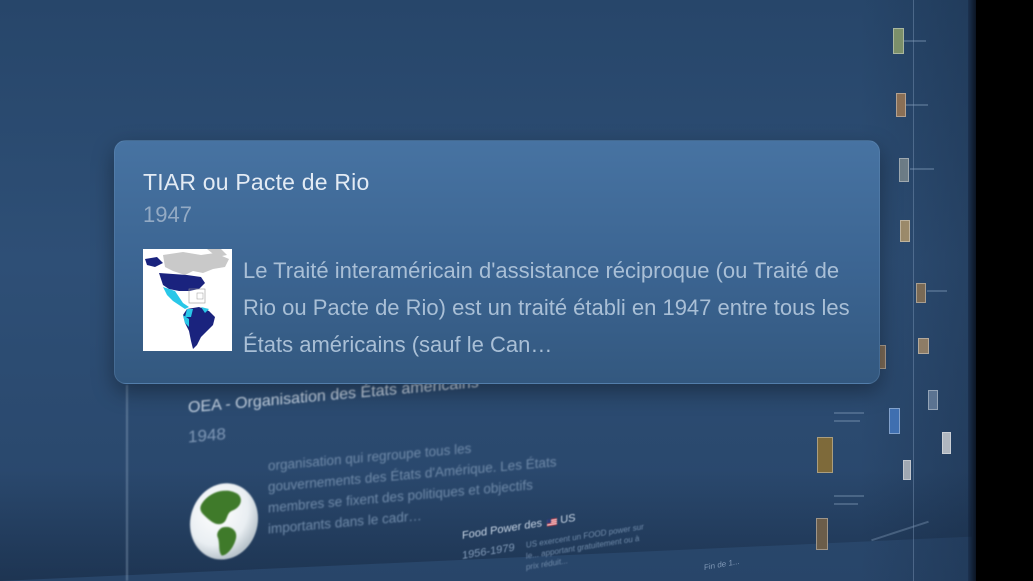 The width and height of the screenshot is (1033, 581). What do you see at coordinates (224, 521) in the screenshot?
I see `globe-icon` at bounding box center [224, 521].